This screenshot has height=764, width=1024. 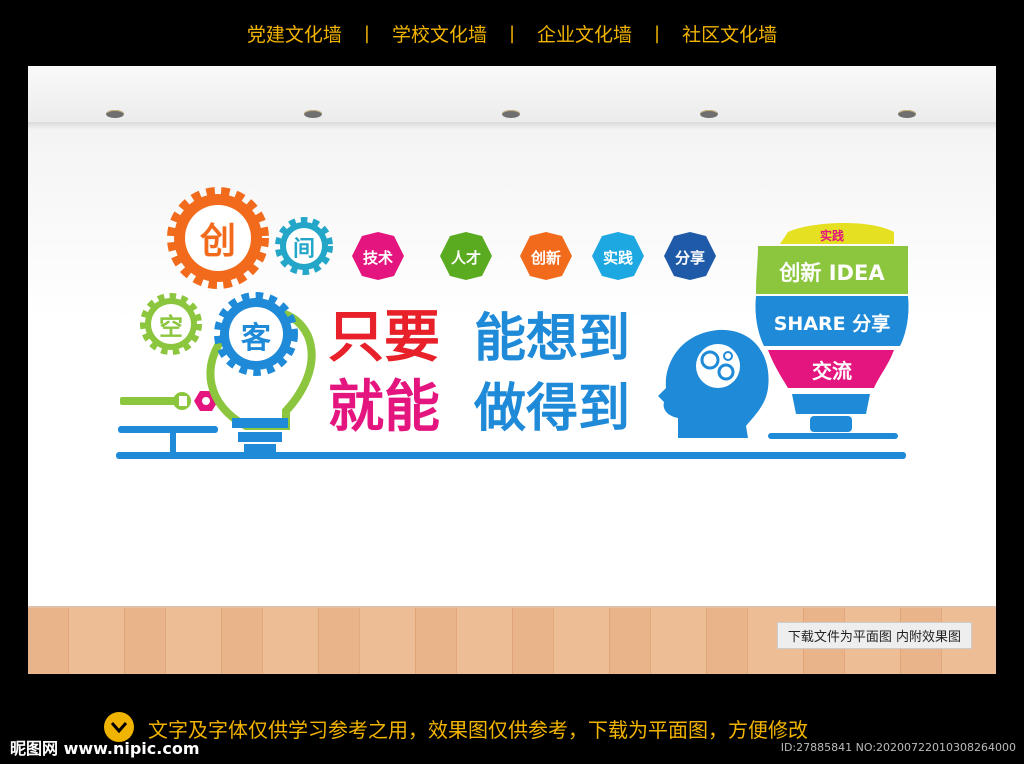 I want to click on hex-badge: 人才, so click(x=466, y=256).